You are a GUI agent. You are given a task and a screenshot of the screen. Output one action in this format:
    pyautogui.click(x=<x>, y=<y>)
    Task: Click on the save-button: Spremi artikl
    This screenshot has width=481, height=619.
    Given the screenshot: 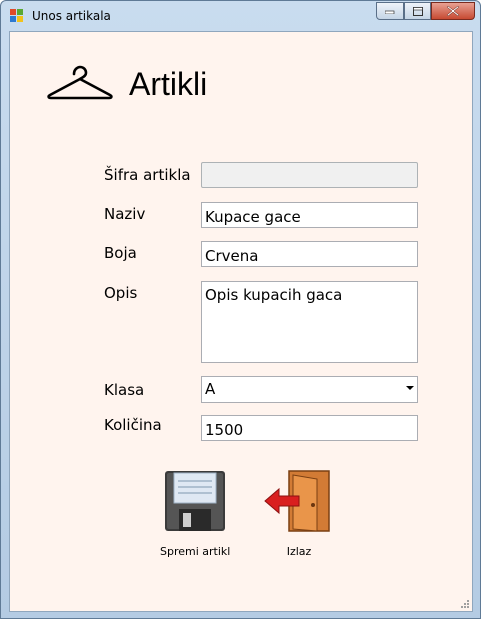 What is the action you would take?
    pyautogui.click(x=195, y=513)
    